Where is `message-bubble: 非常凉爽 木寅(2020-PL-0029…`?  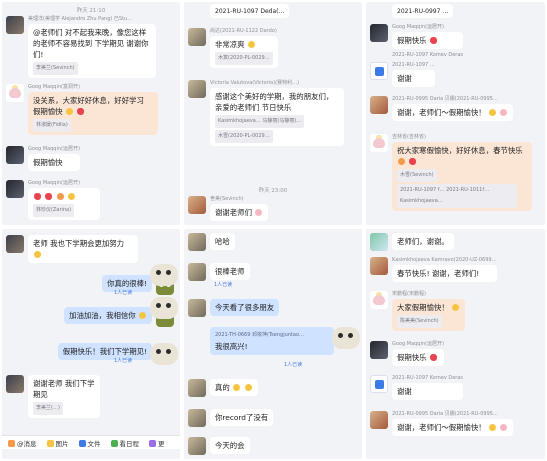 message-bubble: 非常凉爽 木寅(2020-PL-0029… is located at coordinates (244, 52).